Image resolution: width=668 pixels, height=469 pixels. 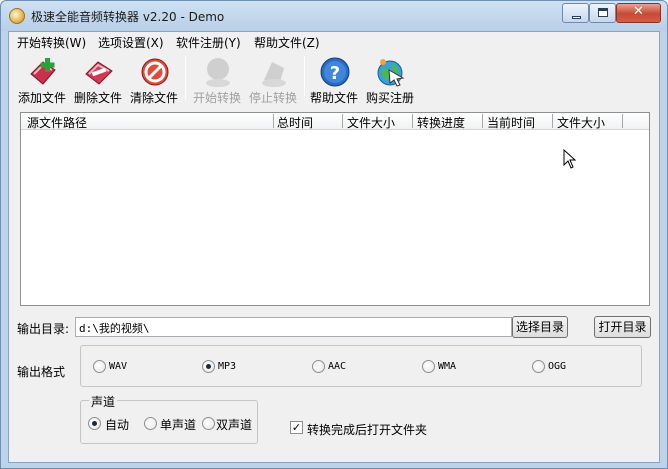 What do you see at coordinates (428, 366) in the screenshot?
I see `format-radio-wma` at bounding box center [428, 366].